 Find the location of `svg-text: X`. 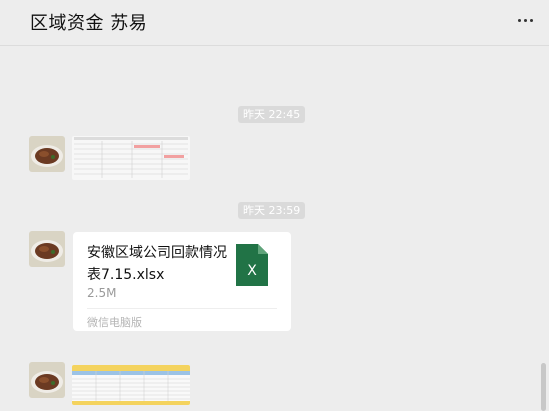

svg-text: X is located at coordinates (252, 271).